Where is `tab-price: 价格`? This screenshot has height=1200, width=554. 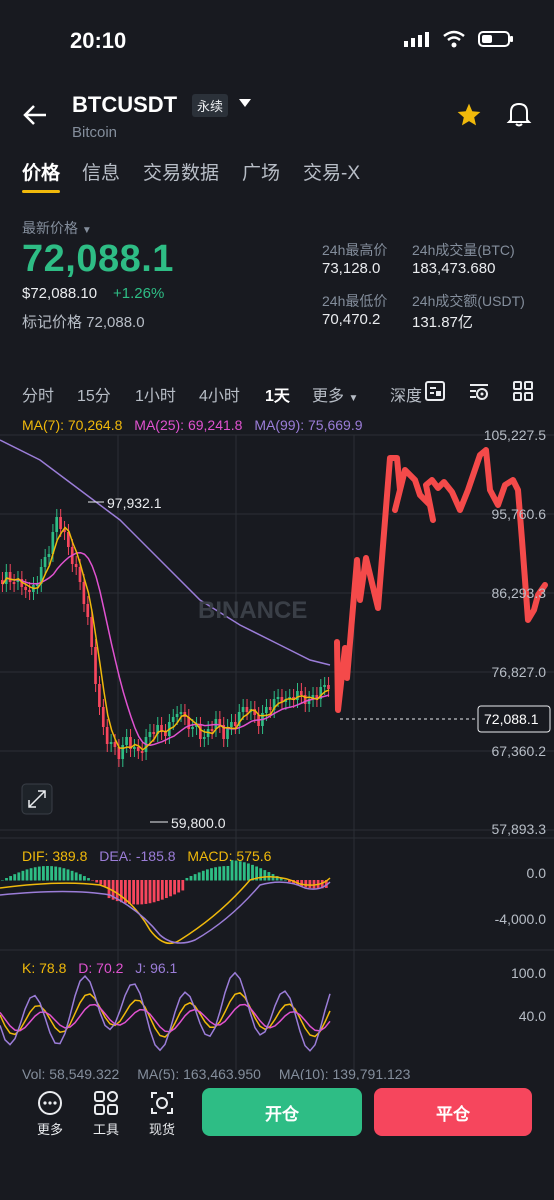 tab-price: 价格 is located at coordinates (41, 171).